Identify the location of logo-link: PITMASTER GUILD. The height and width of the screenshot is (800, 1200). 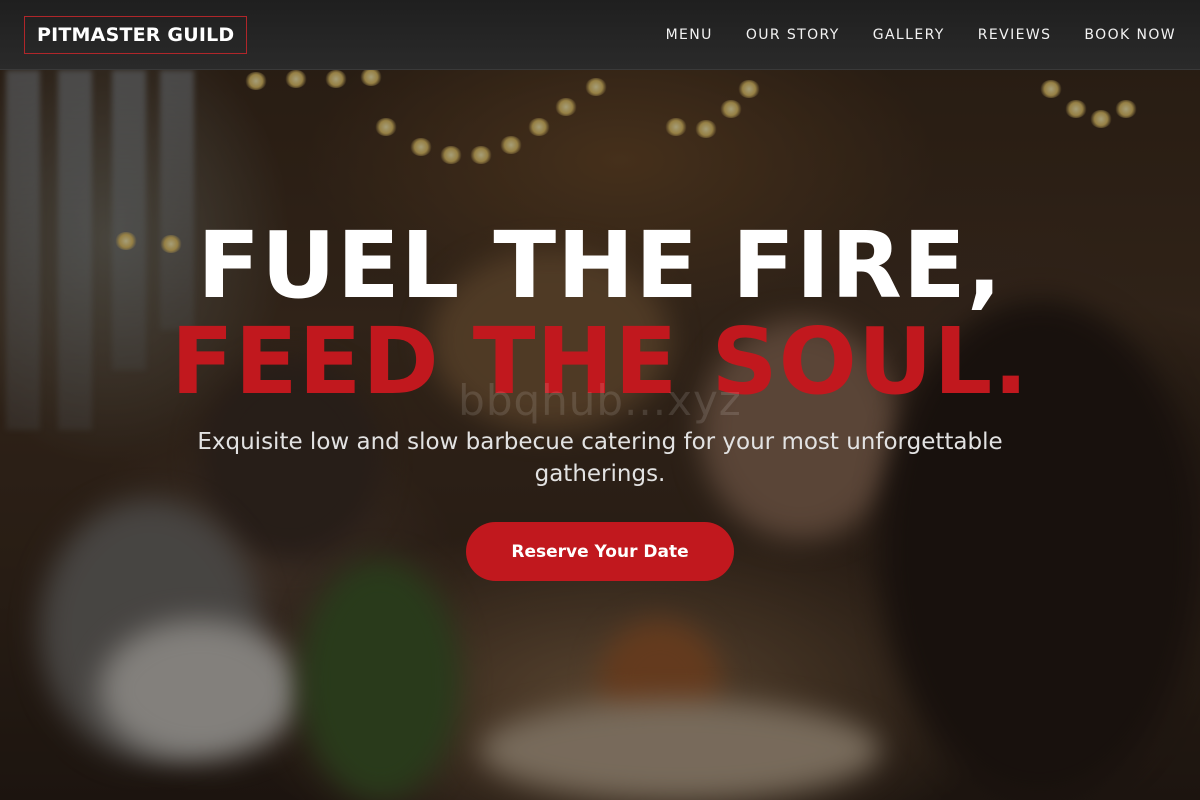
(136, 34).